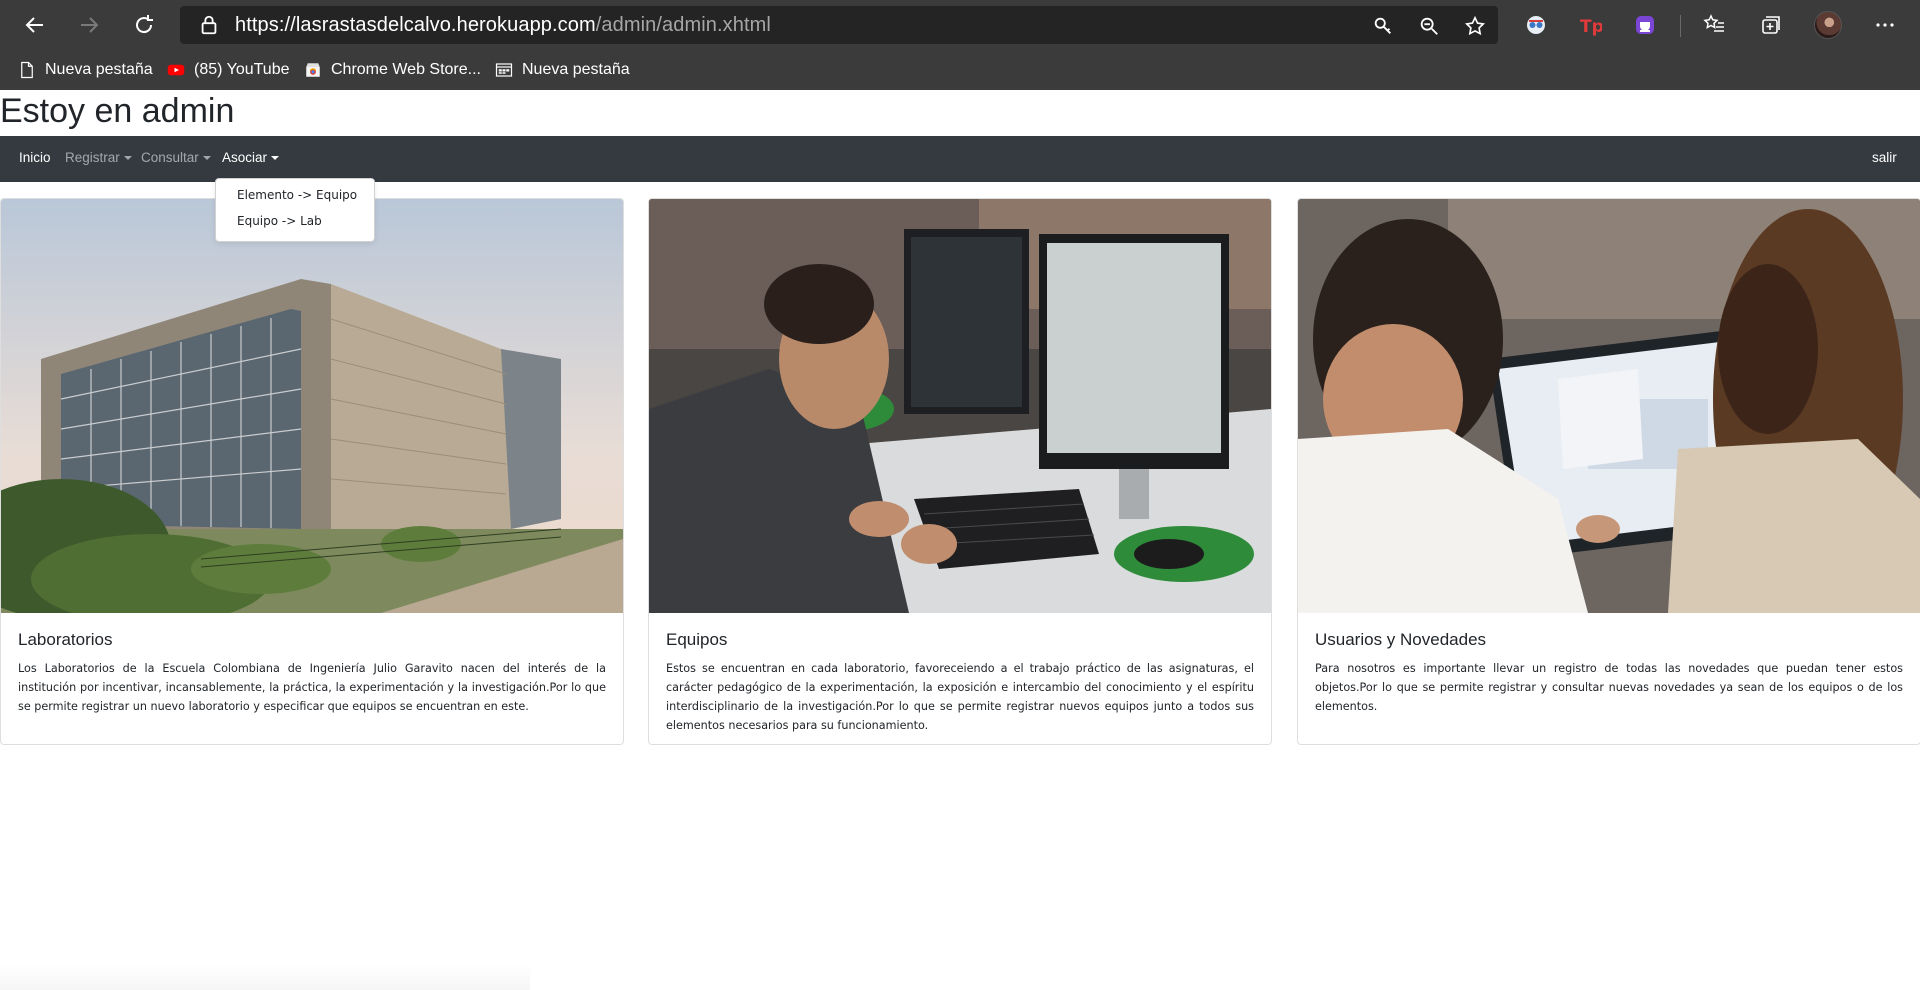  I want to click on asociar-dropdown-menu: Elemento -> Equipo Equipo -> Lab, so click(295, 210).